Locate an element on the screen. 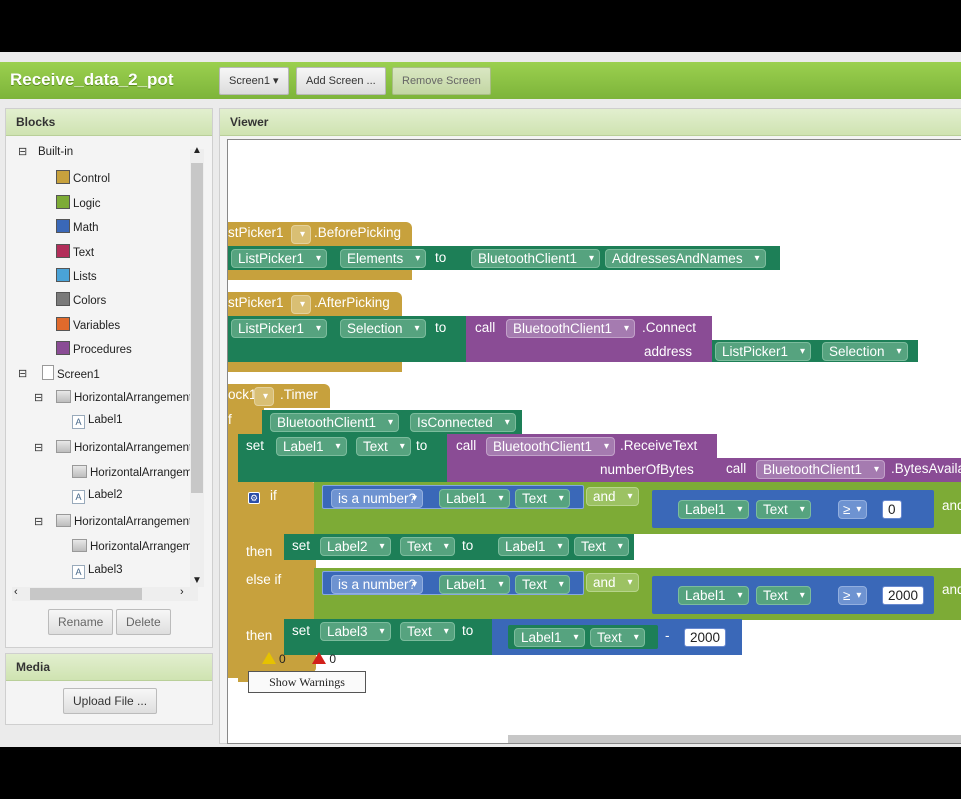  getter-block: Label1 Text is located at coordinates (583, 637).